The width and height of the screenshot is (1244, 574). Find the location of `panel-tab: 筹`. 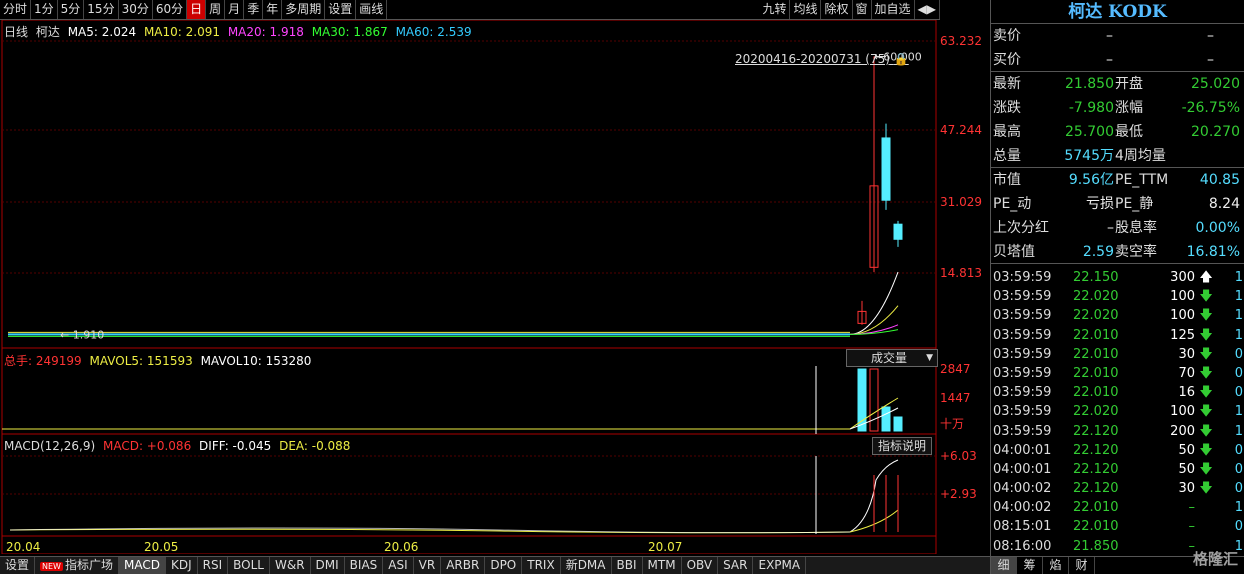

panel-tab: 筹 is located at coordinates (1030, 565).